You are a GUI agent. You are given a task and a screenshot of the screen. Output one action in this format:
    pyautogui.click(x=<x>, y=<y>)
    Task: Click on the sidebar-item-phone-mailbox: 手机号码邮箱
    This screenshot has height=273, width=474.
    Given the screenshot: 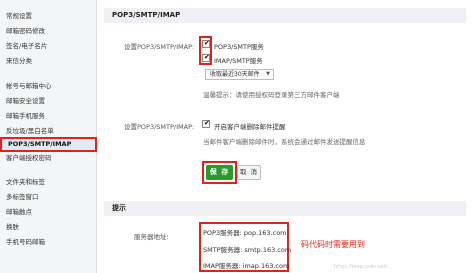 What is the action you would take?
    pyautogui.click(x=48, y=242)
    